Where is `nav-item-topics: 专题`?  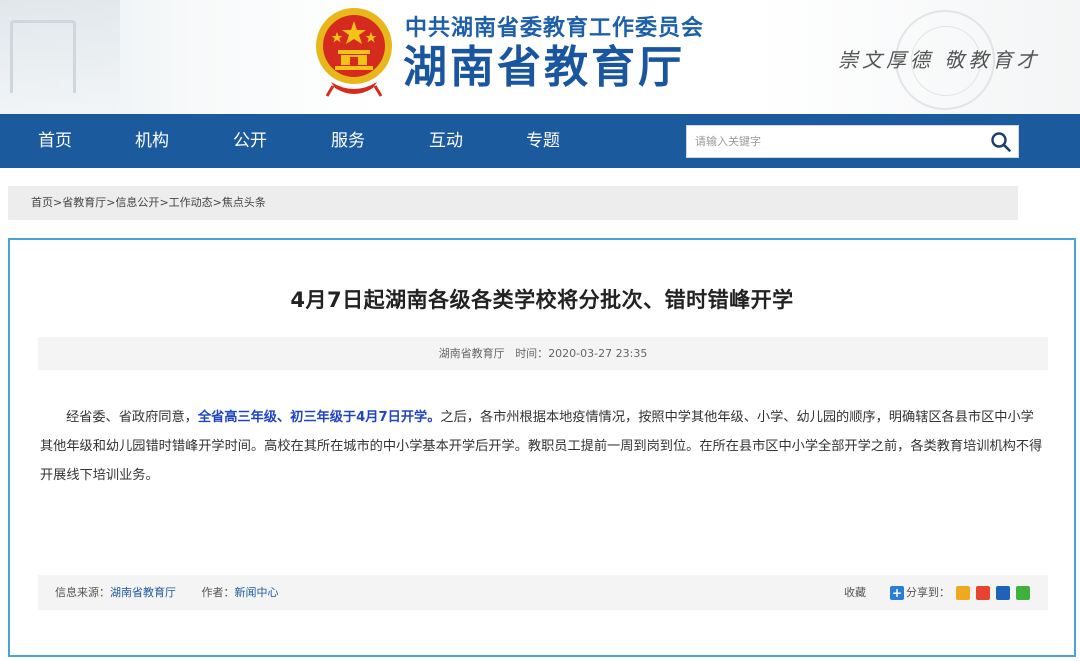
nav-item-topics: 专题 is located at coordinates (543, 141).